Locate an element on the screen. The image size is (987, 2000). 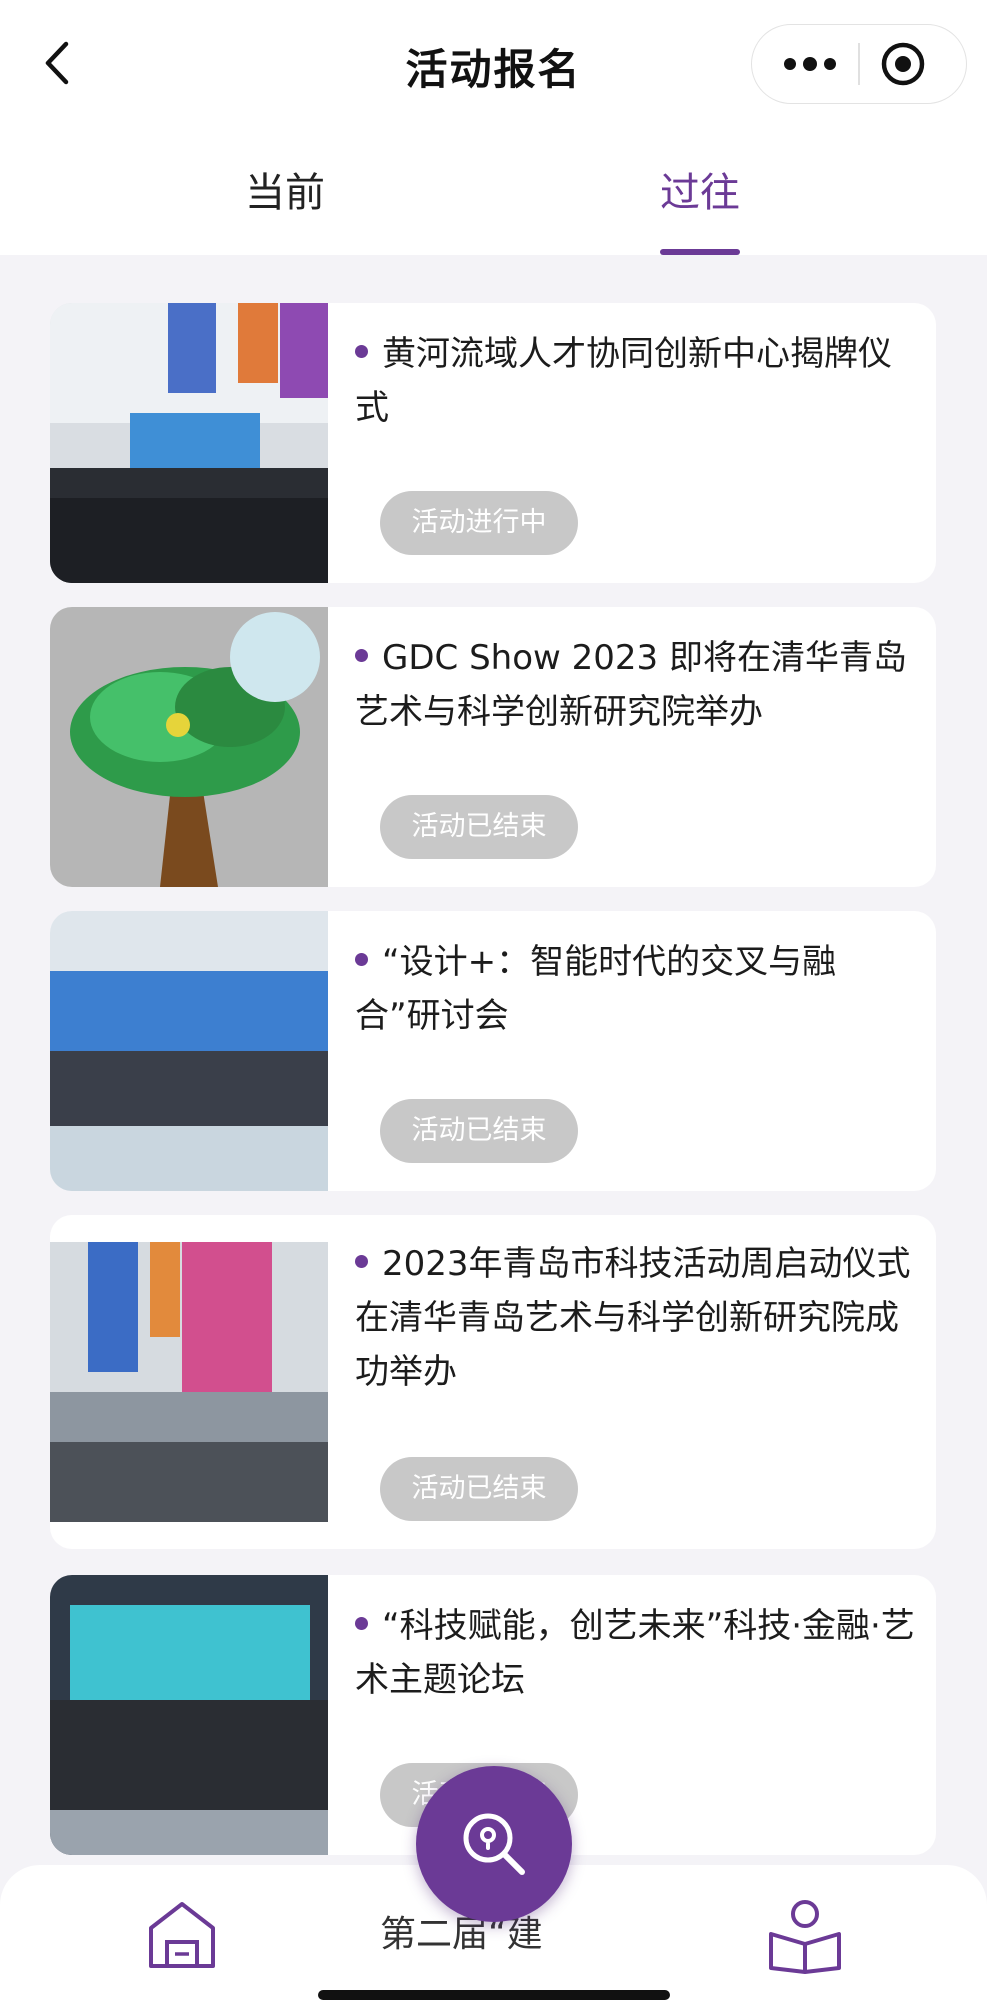
home-indicator is located at coordinates (494, 1995).